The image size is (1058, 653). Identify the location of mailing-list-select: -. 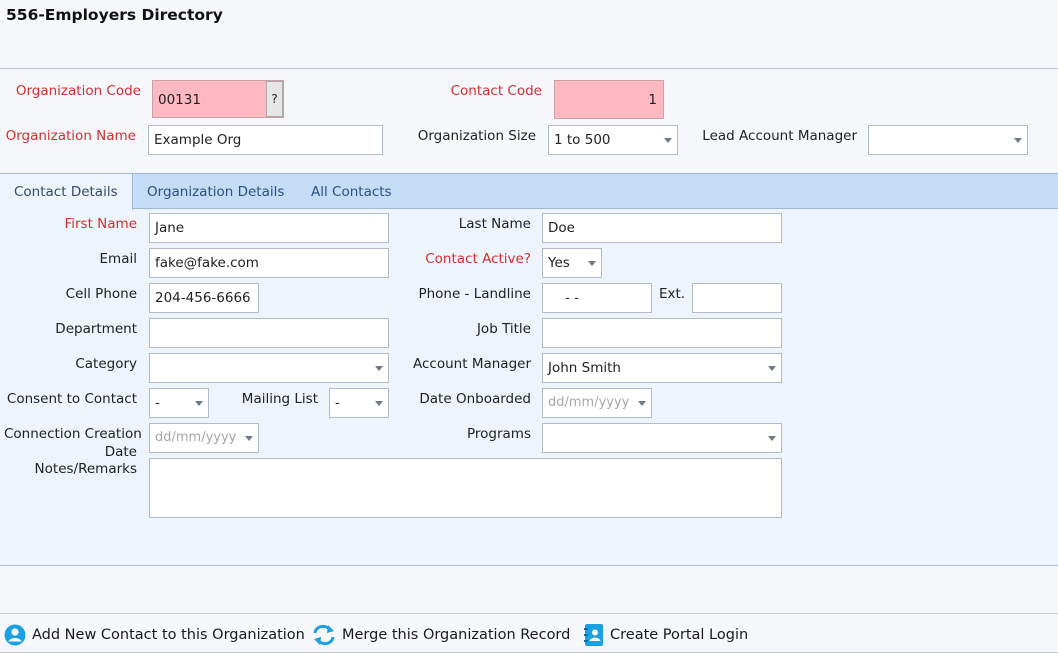
(359, 403).